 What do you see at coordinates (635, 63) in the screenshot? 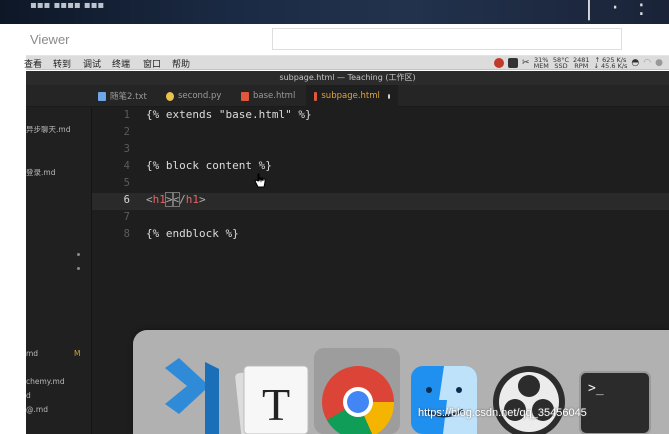
I see `hat-icon: ◓` at bounding box center [635, 63].